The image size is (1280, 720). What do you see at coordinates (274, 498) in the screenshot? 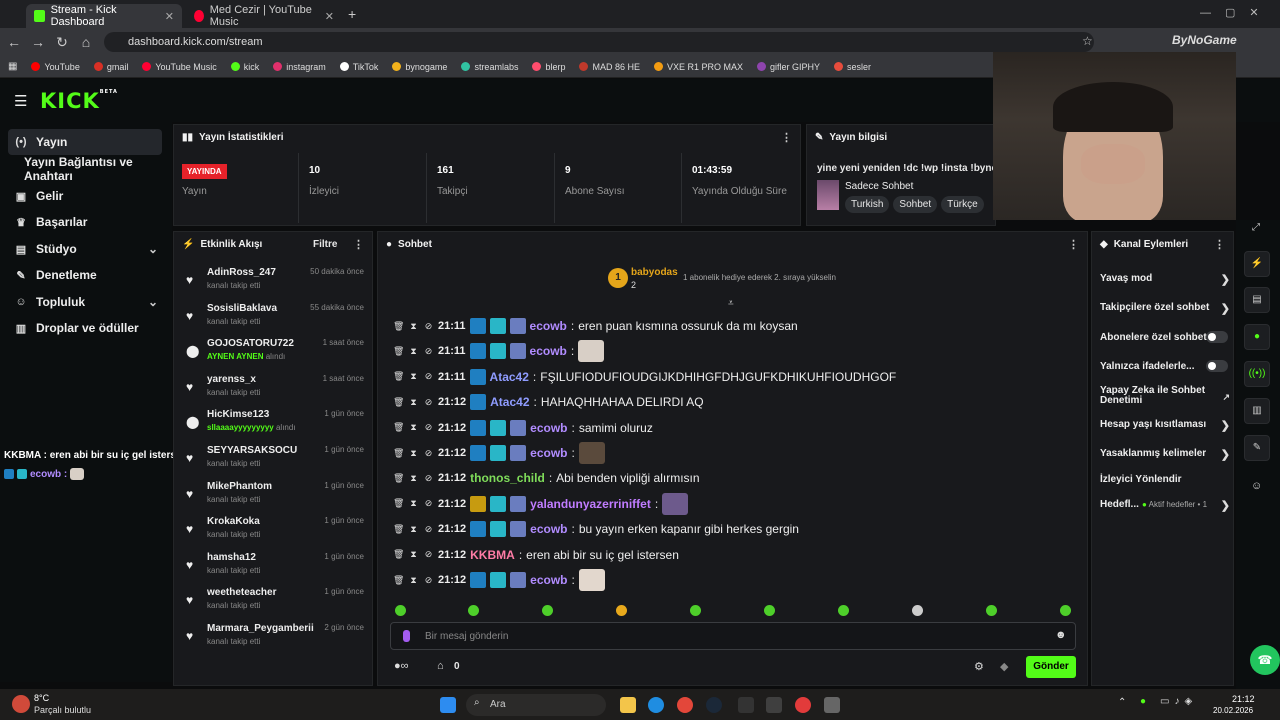
I see `activity-item: ♥ MikePhantom kanalı takip etti 1 gün önce` at bounding box center [274, 498].